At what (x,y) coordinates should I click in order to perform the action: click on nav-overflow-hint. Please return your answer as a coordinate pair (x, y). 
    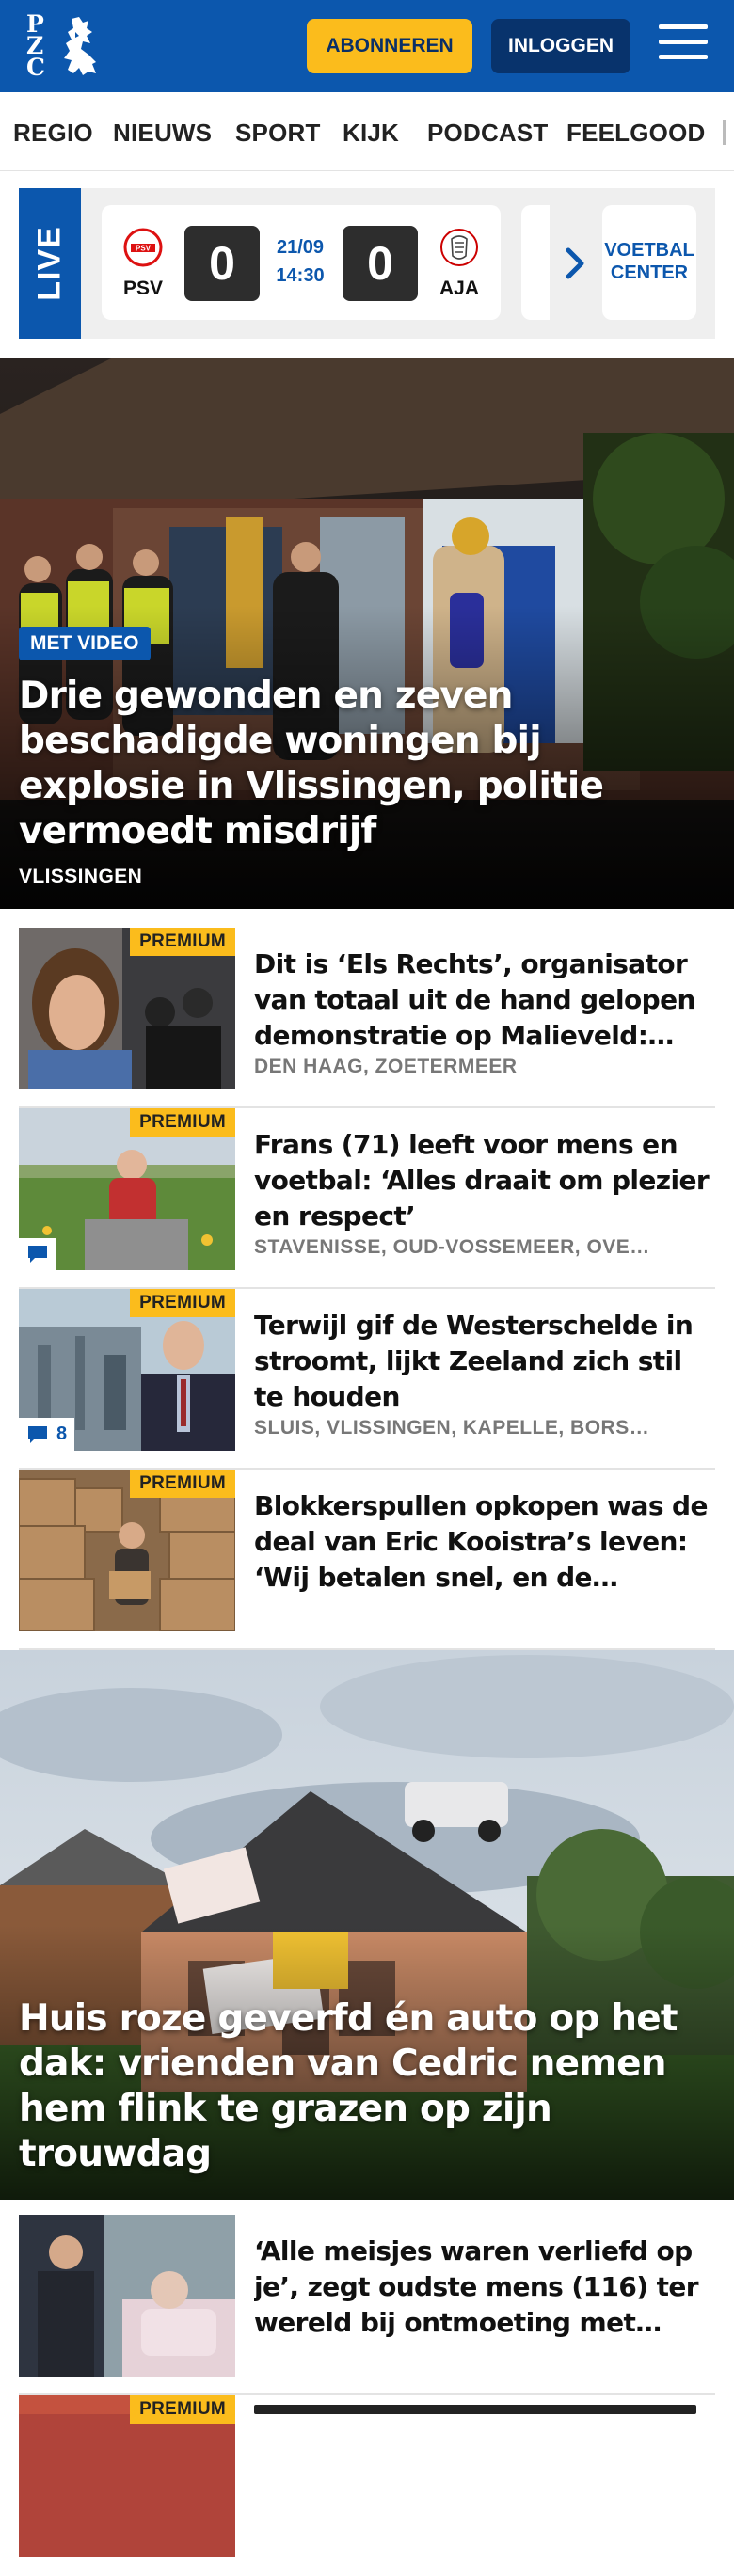
    Looking at the image, I should click on (724, 132).